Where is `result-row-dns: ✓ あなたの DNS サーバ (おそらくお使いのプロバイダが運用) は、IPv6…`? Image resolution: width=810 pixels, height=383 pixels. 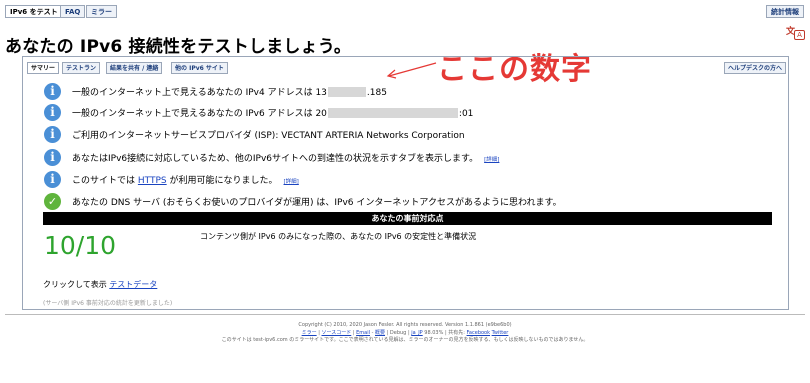 result-row-dns: ✓ あなたの DNS サーバ (おそらくお使いのプロバイダが運用) は、IPv6… is located at coordinates (303, 201).